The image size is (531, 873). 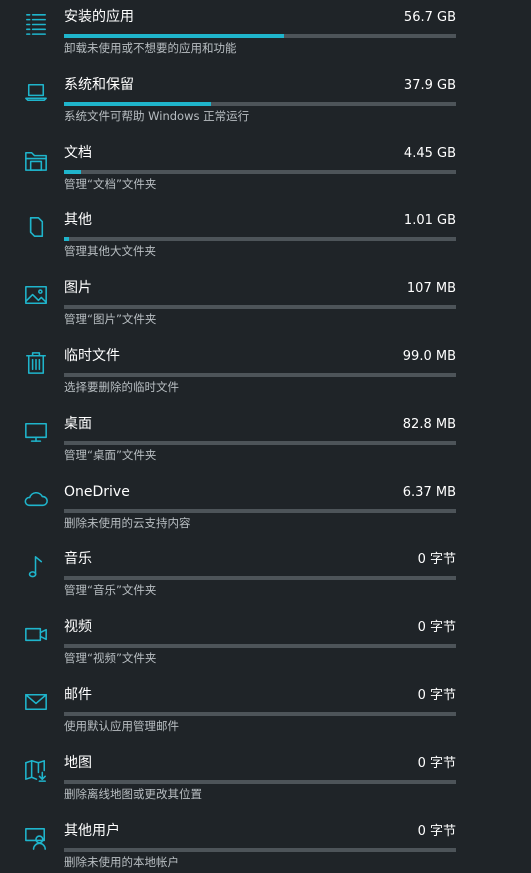 I want to click on row-size: 6.37 MB, so click(x=429, y=492).